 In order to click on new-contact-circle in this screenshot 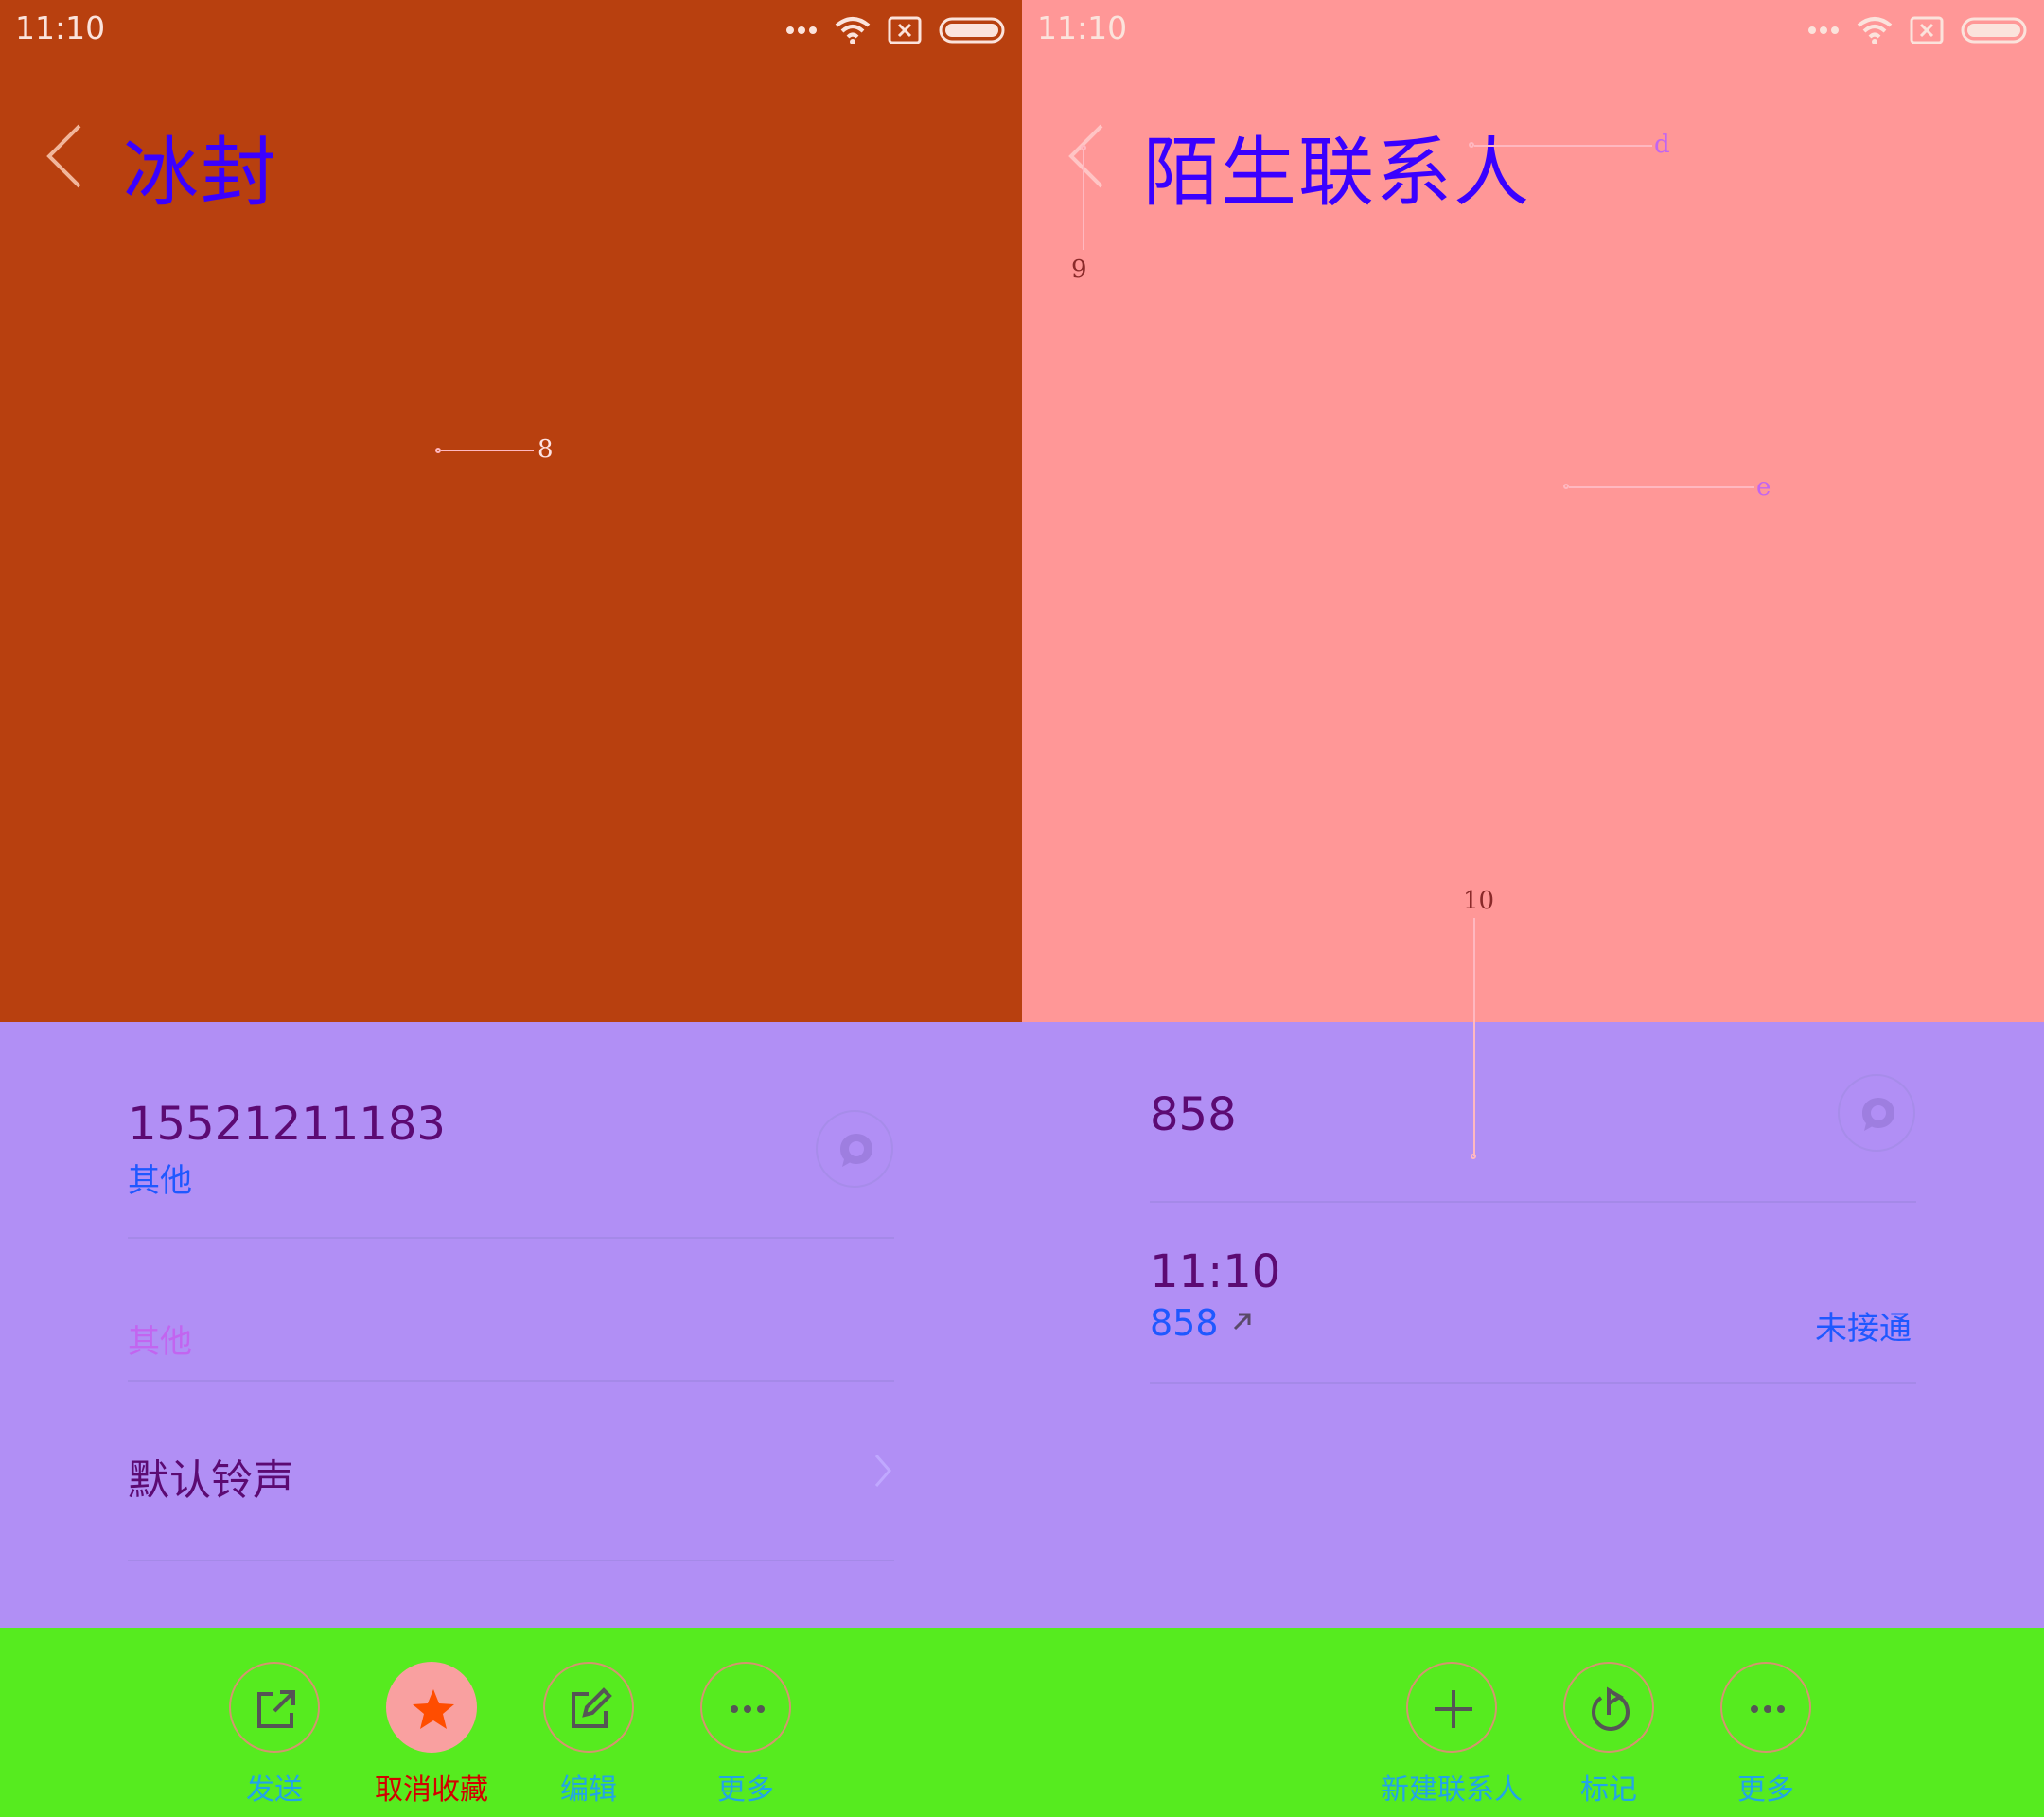, I will do `click(1451, 1707)`.